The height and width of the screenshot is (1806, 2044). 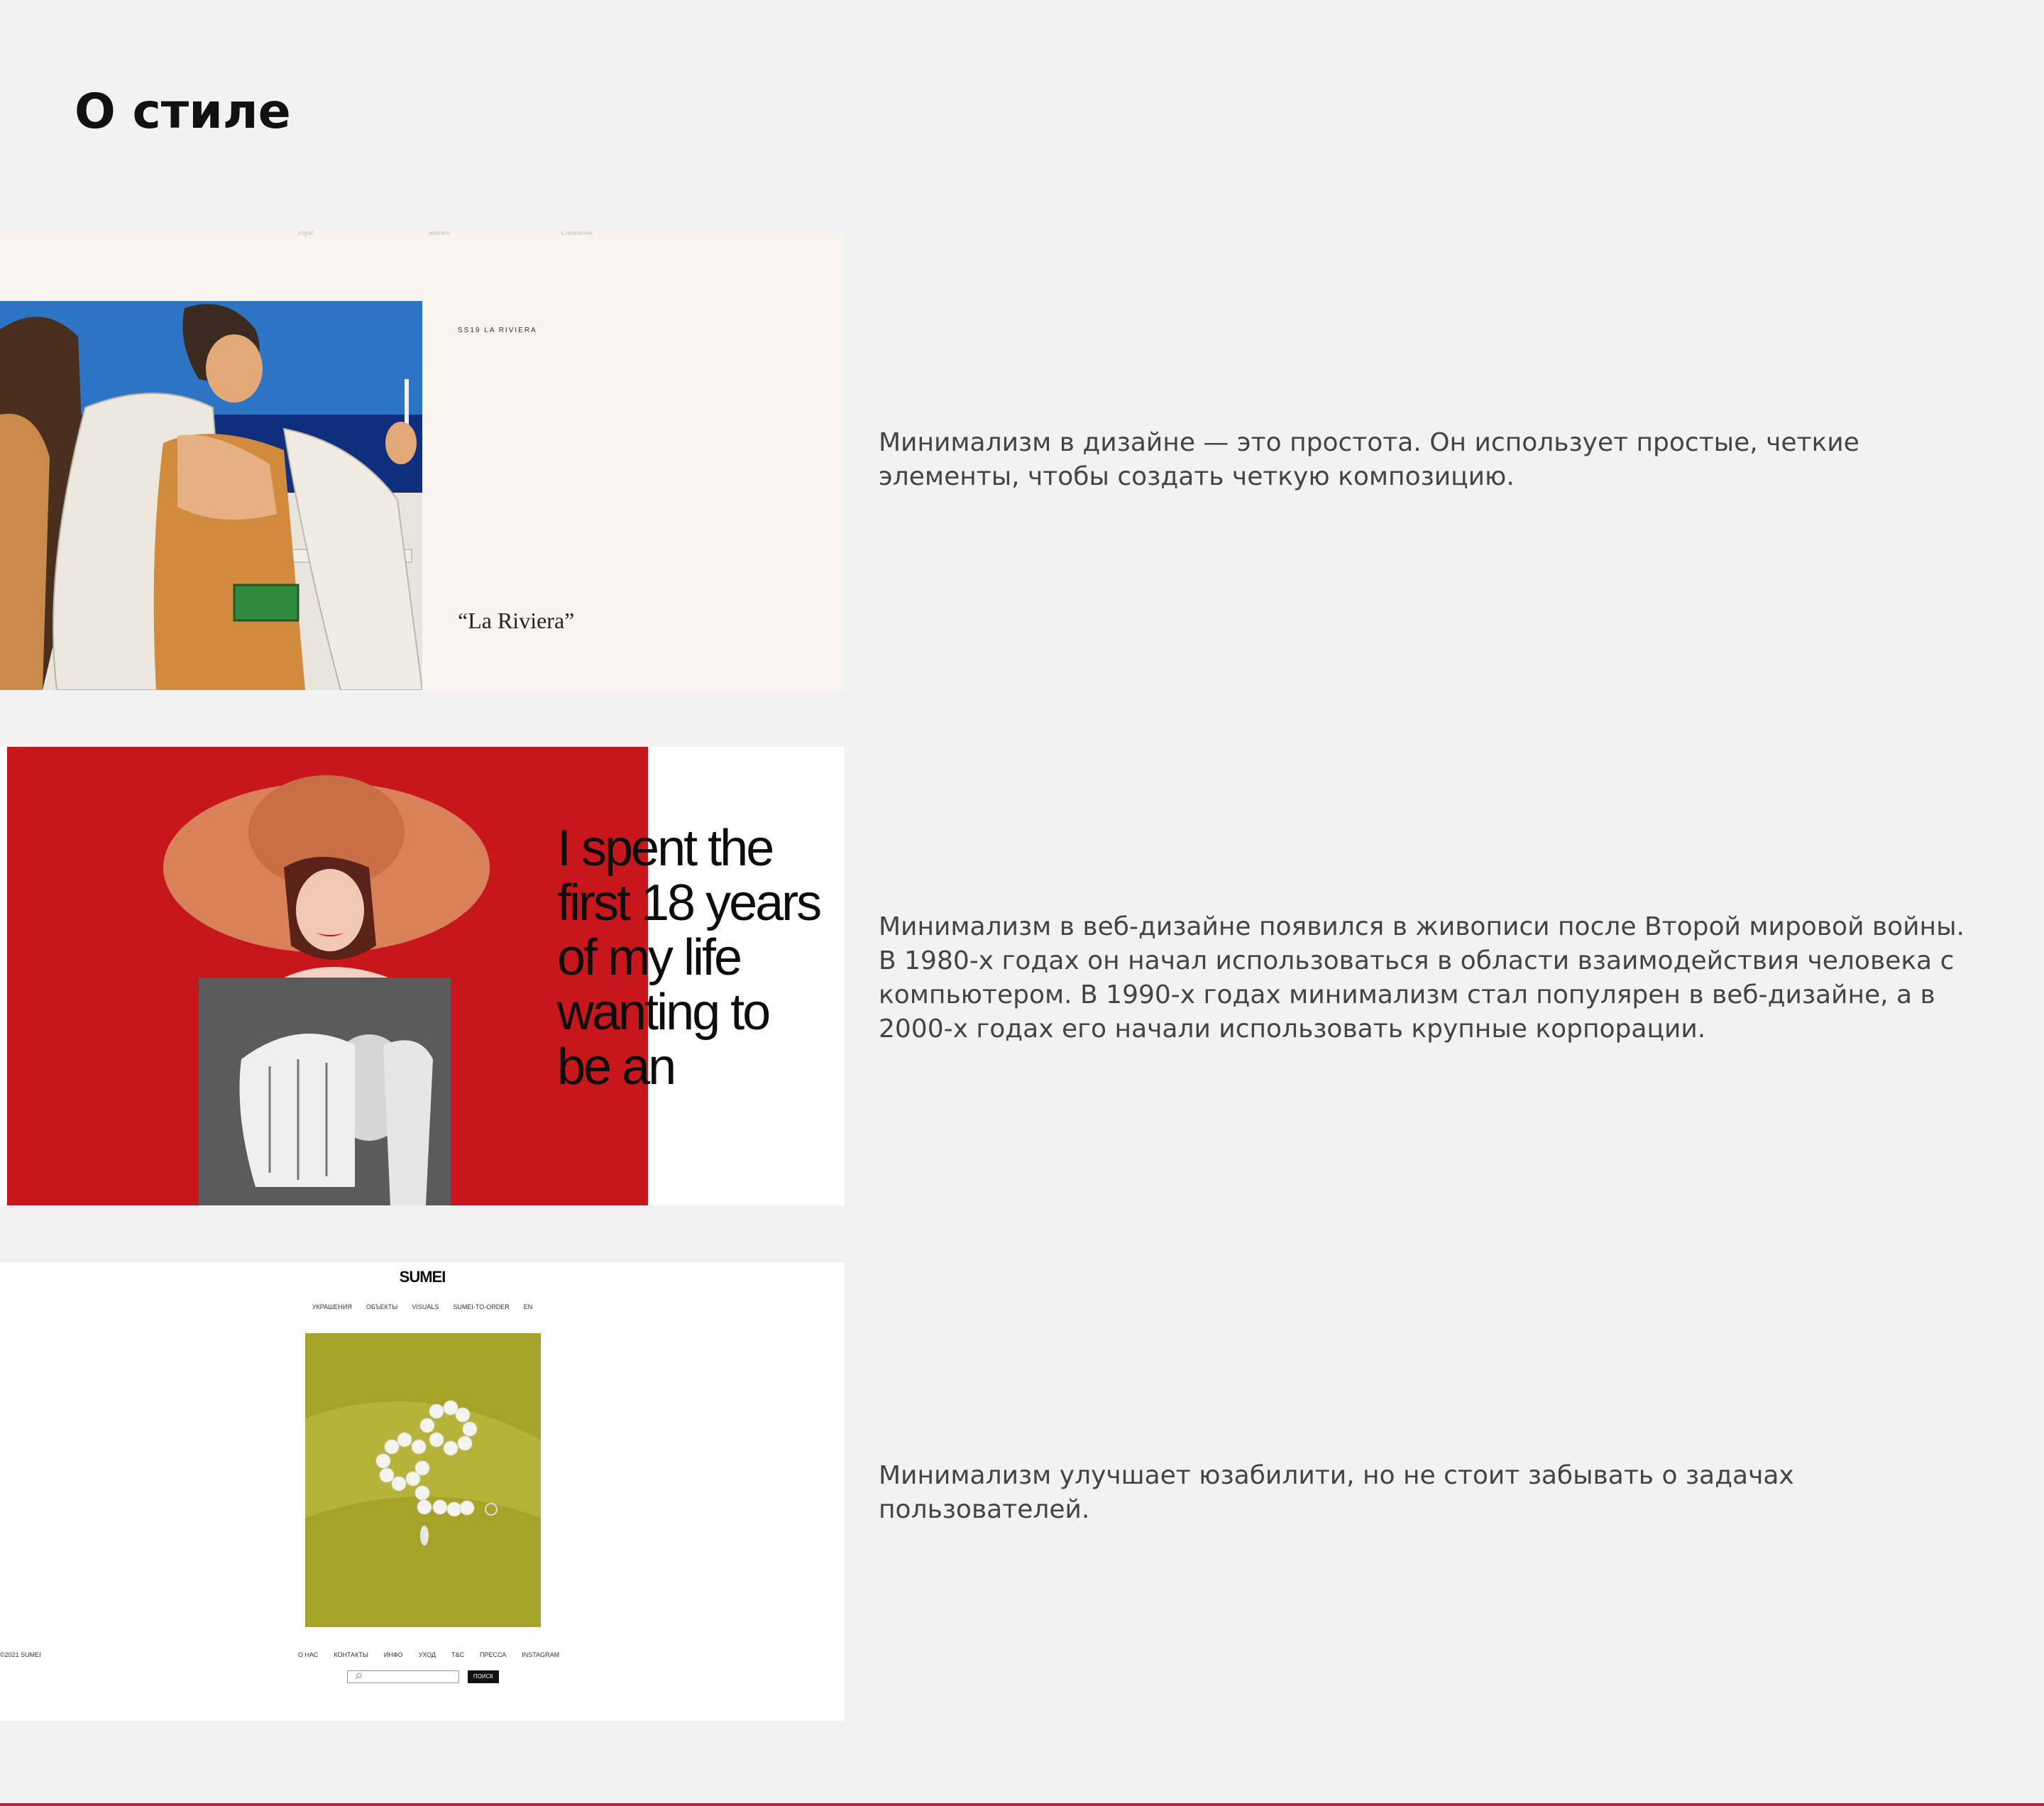 I want to click on menu-item: ОБЪЕКТЫ, so click(x=381, y=1306).